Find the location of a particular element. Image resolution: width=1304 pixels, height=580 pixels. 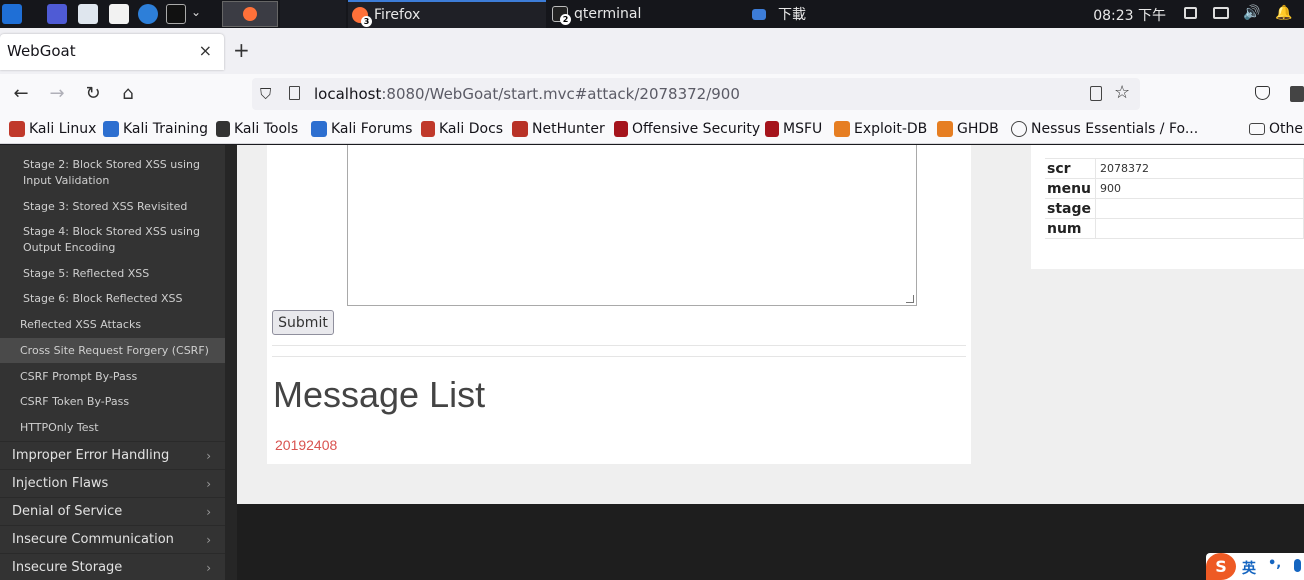

input-method-bar: S 英 •, is located at coordinates (1255, 566).